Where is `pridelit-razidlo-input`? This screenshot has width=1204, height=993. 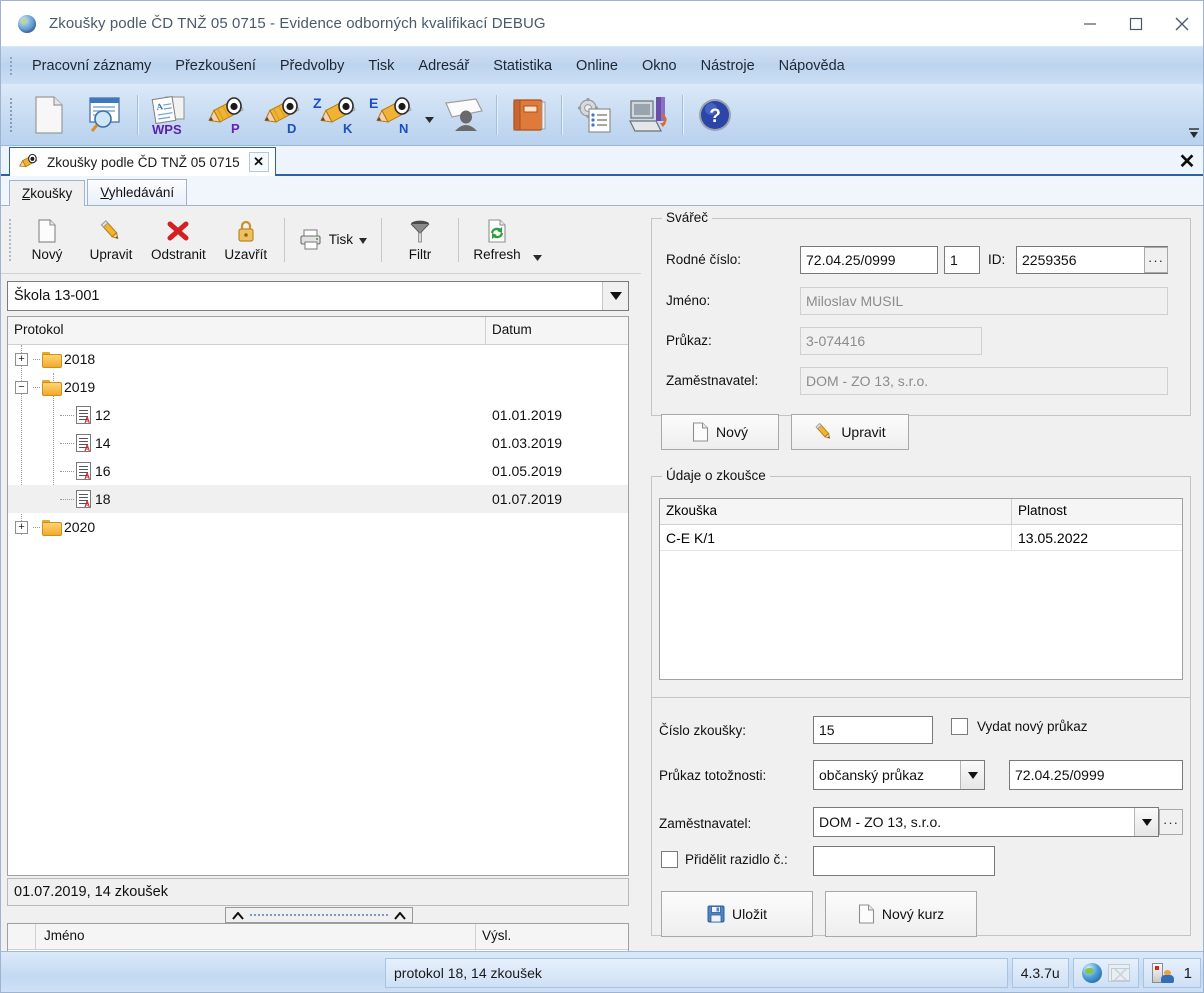
pridelit-razidlo-input is located at coordinates (904, 861).